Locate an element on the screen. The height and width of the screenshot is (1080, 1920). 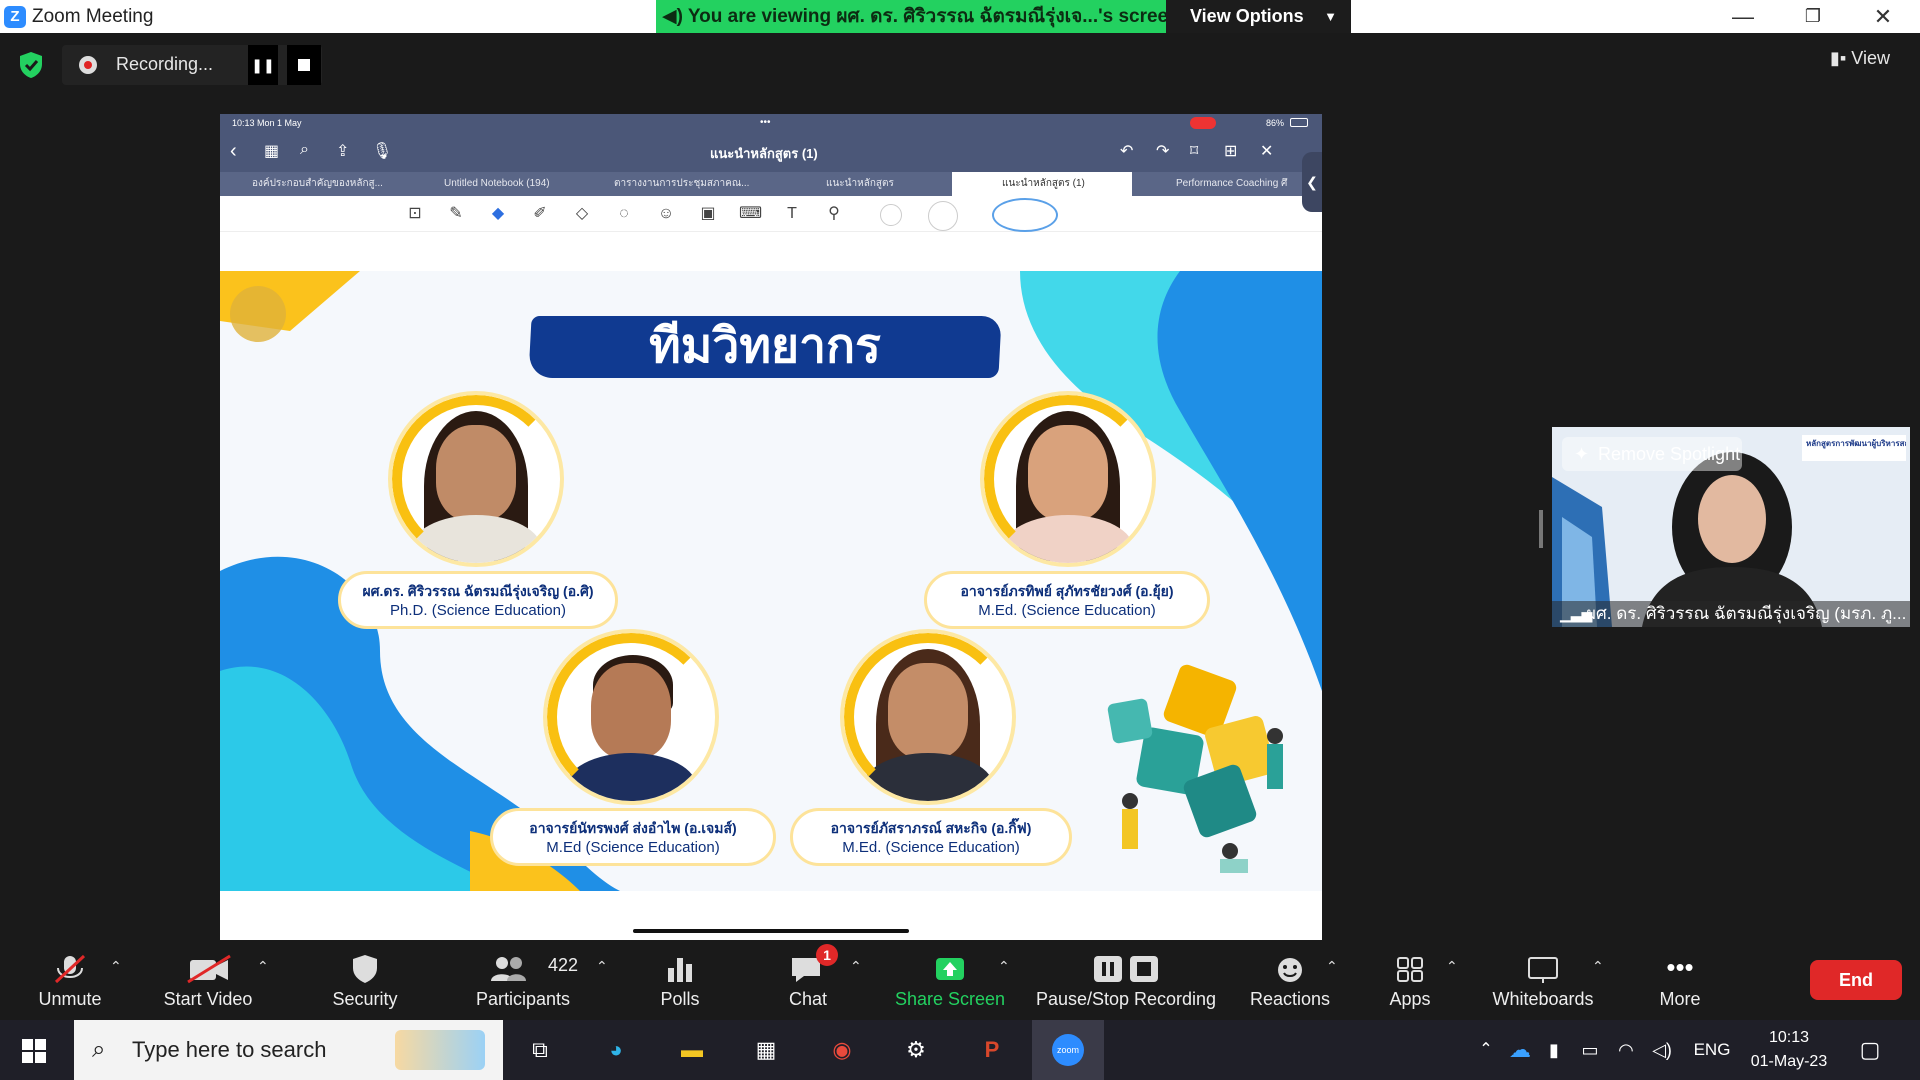
keyboard-icon: ⌨ is located at coordinates (750, 214).